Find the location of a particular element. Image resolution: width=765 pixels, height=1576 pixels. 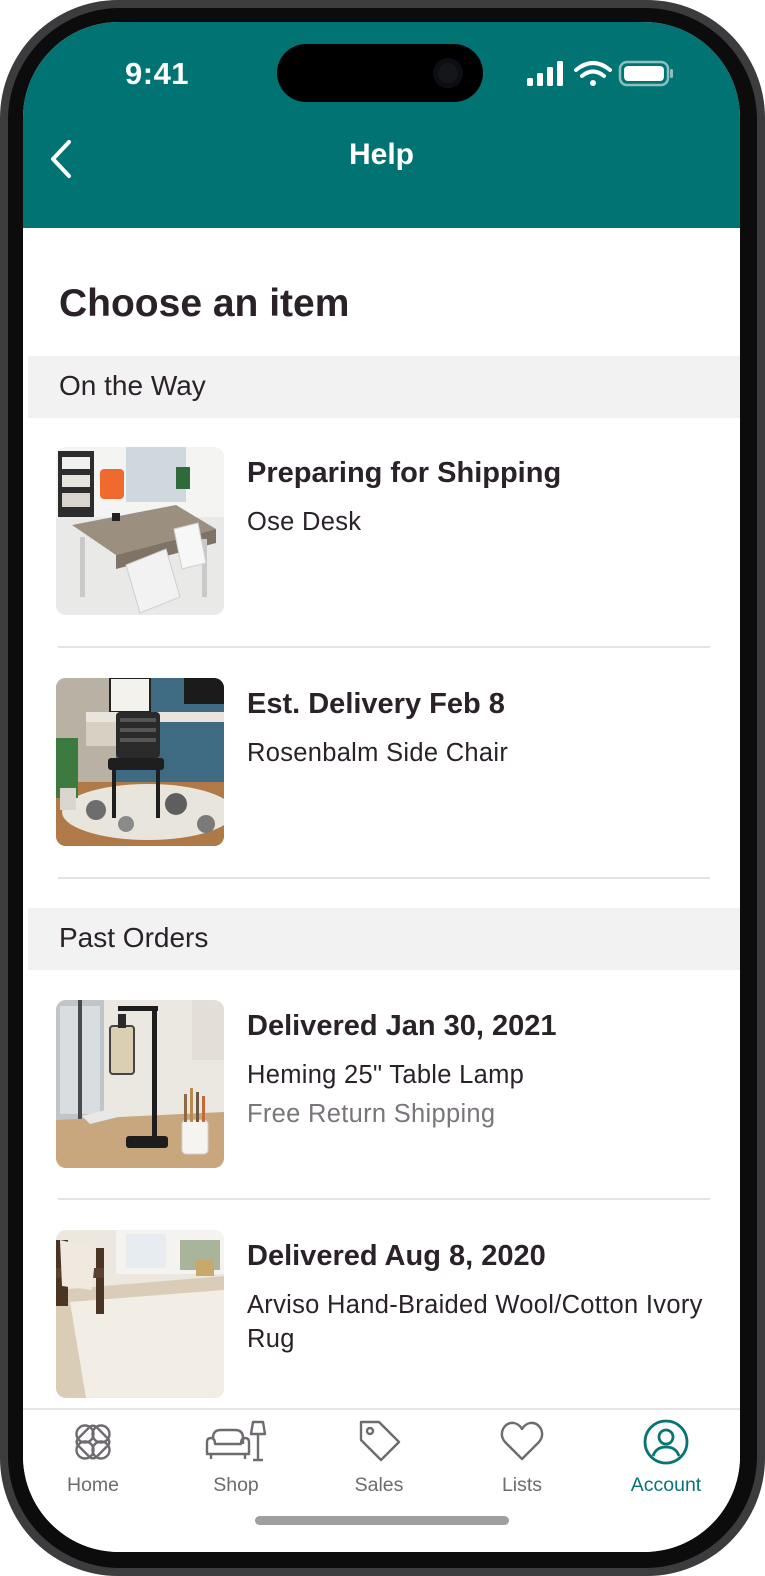

heart-icon is located at coordinates (522, 1441).